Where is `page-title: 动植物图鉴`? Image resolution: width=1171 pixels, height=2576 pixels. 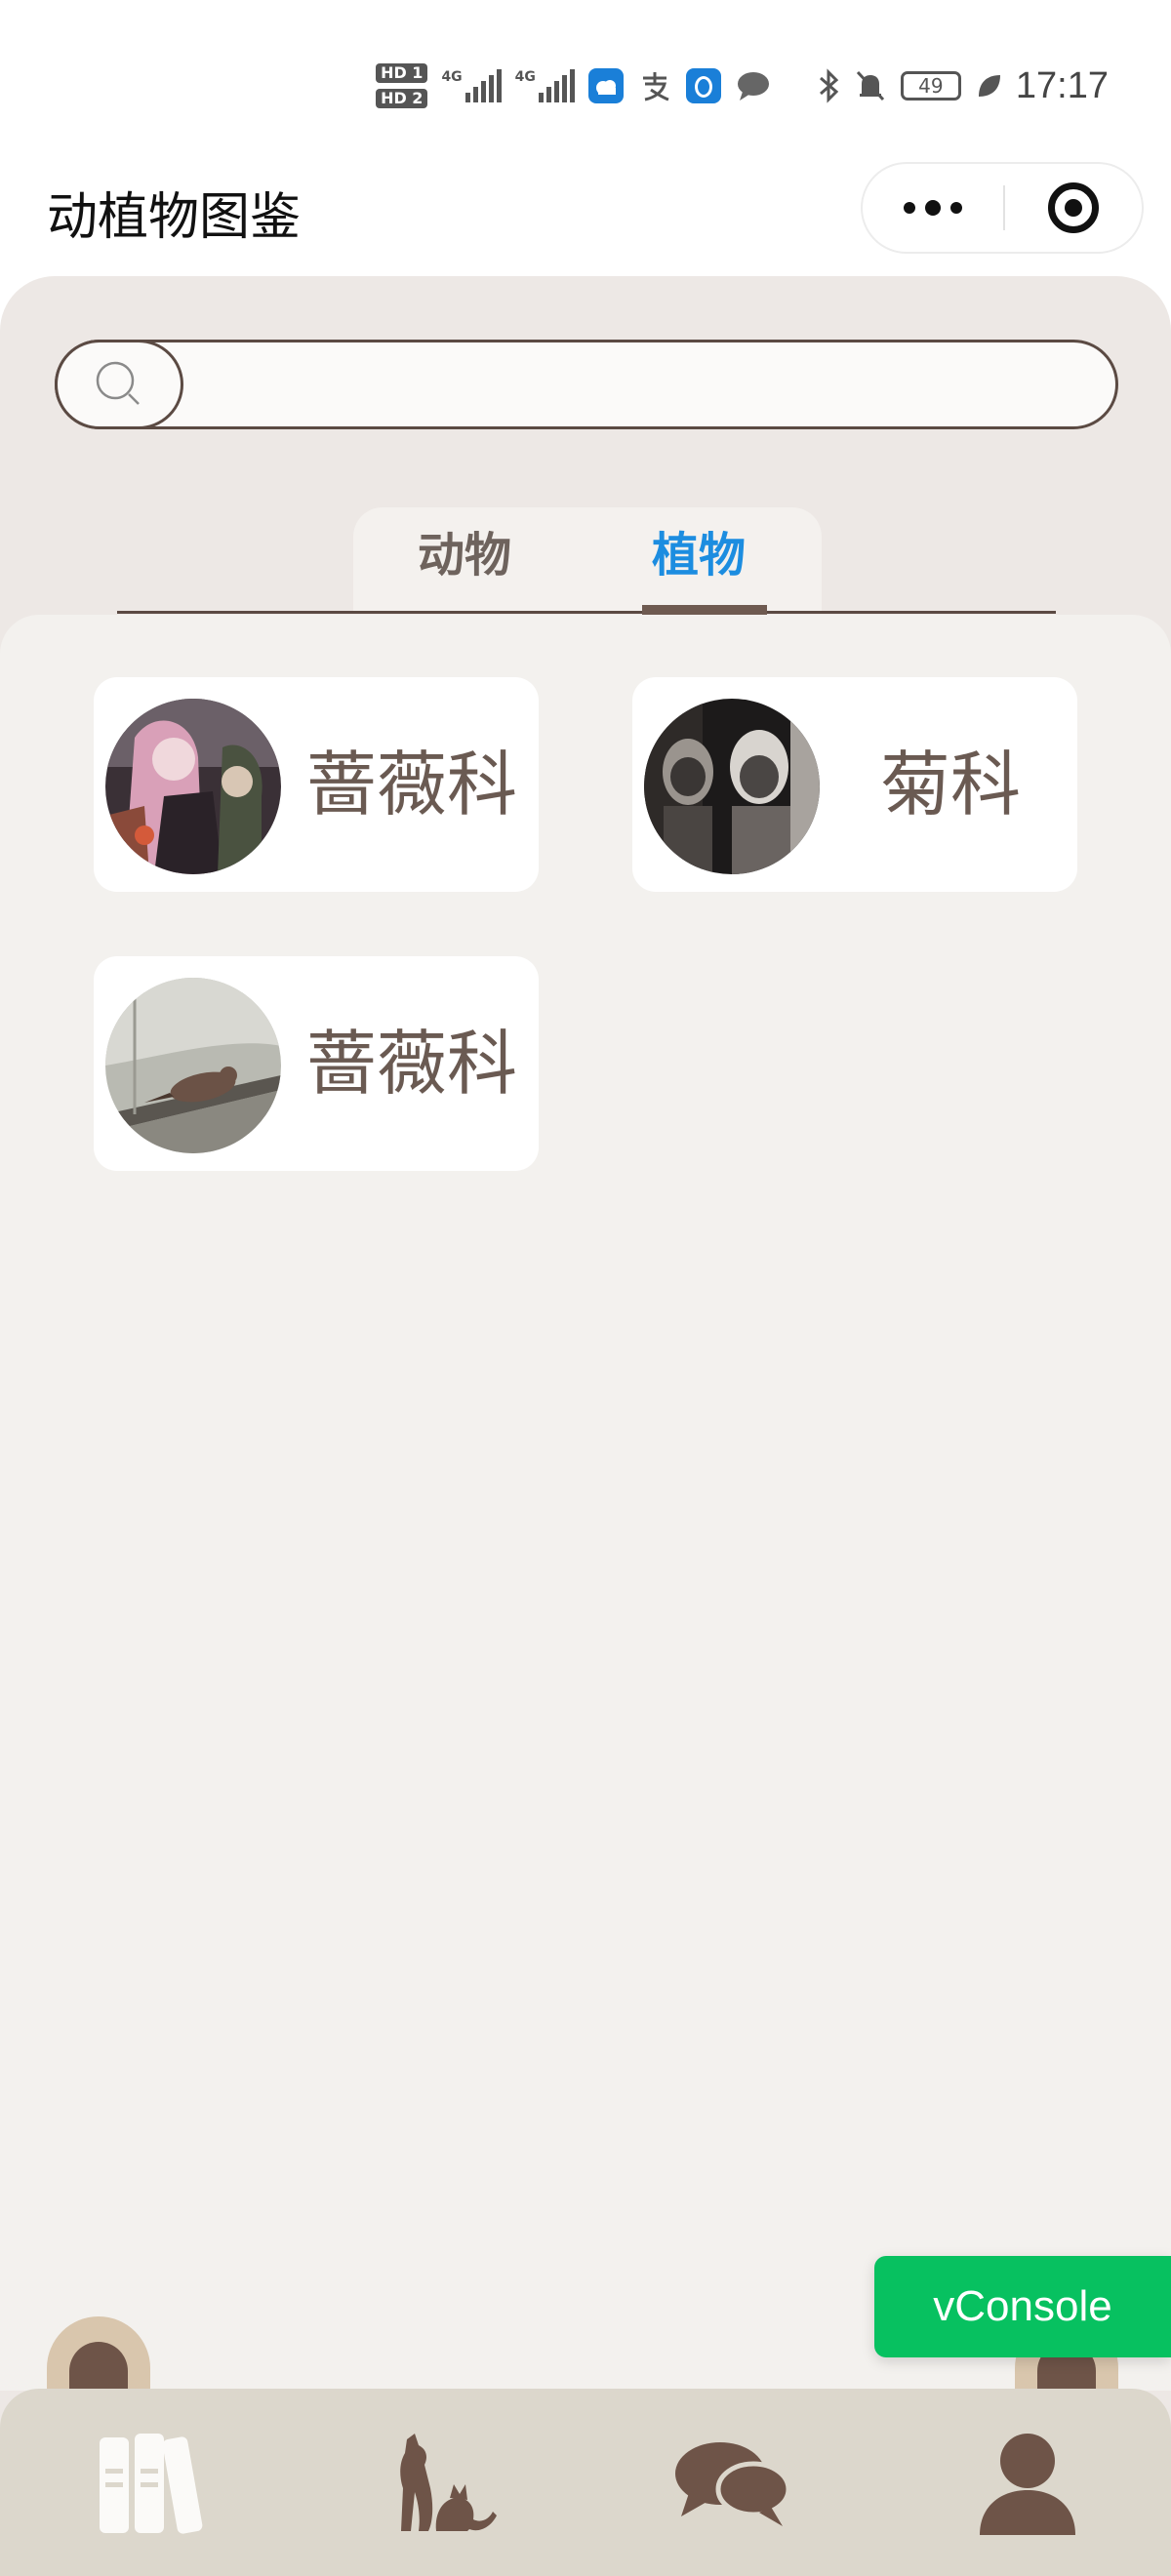
page-title: 动植物图鉴 is located at coordinates (174, 217).